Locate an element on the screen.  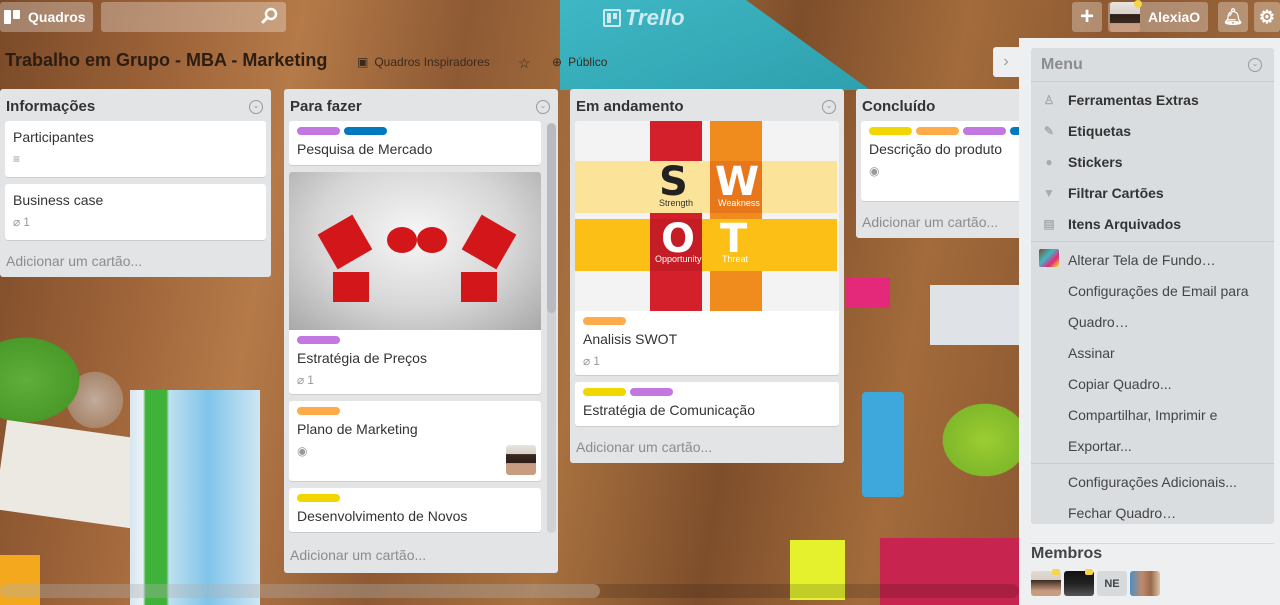
card: Participantes ≡ is located at coordinates (135, 149).